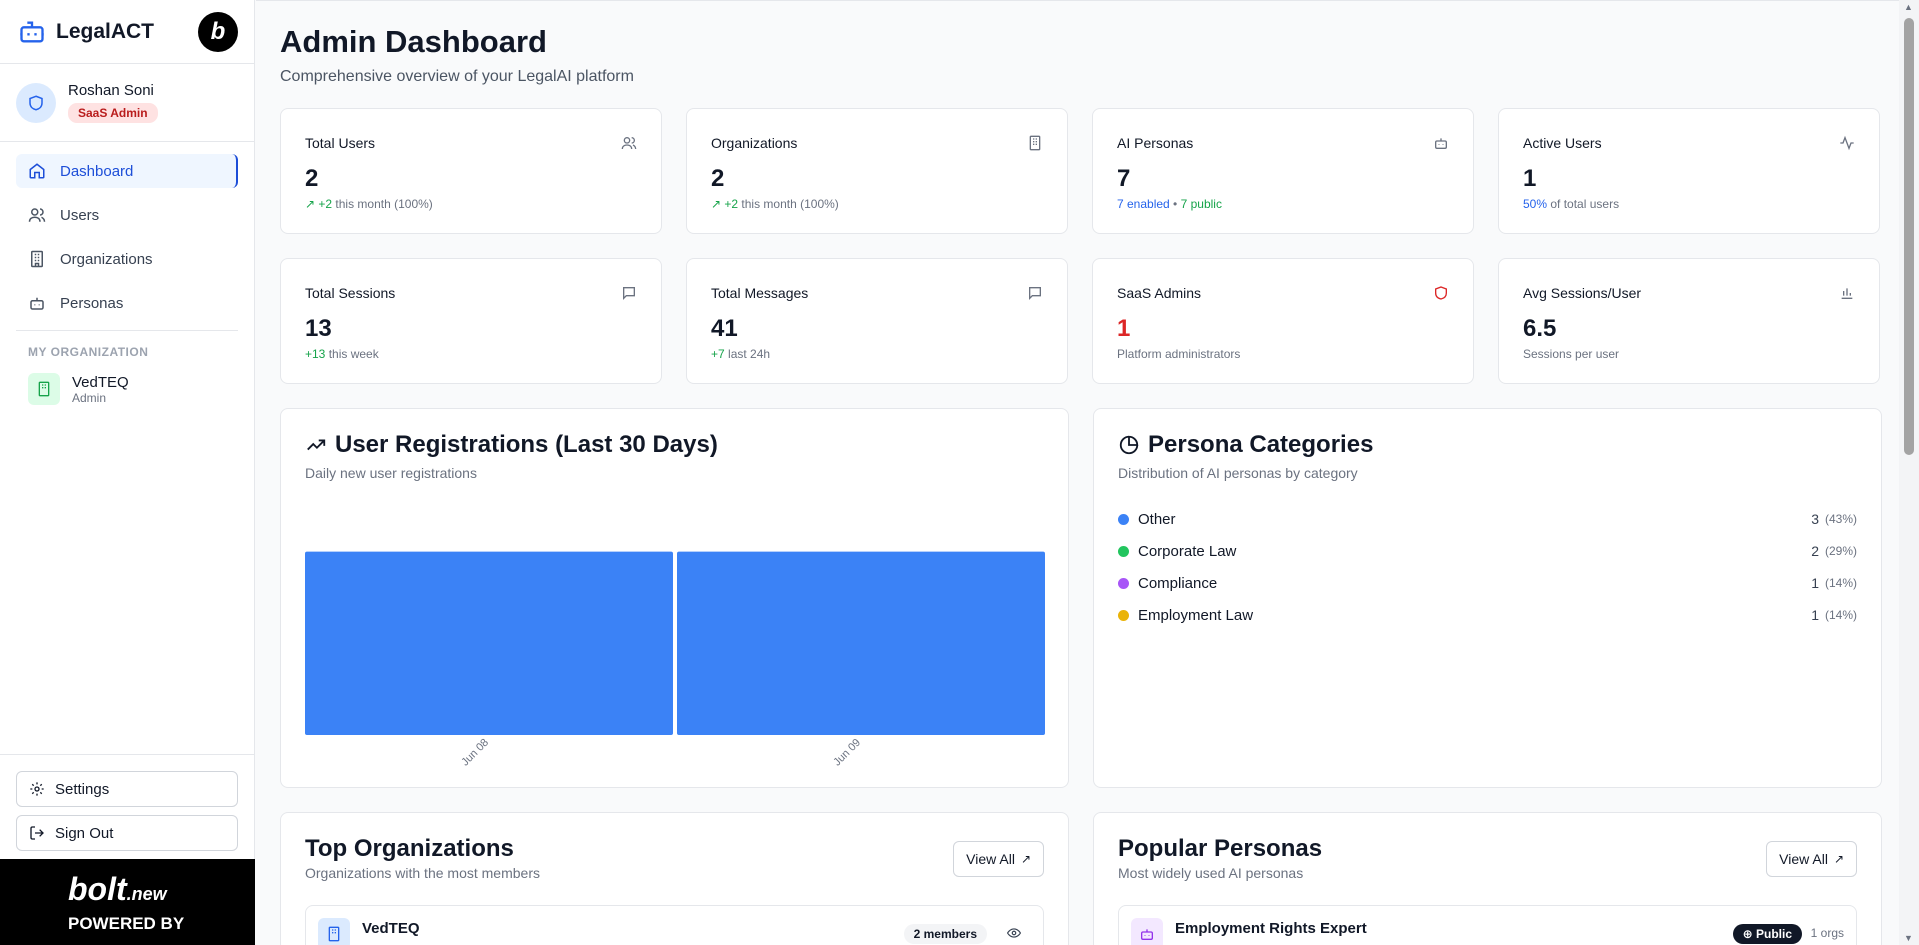 Image resolution: width=1919 pixels, height=945 pixels. Describe the element at coordinates (724, 328) in the screenshot. I see `stat-value: 41` at that location.